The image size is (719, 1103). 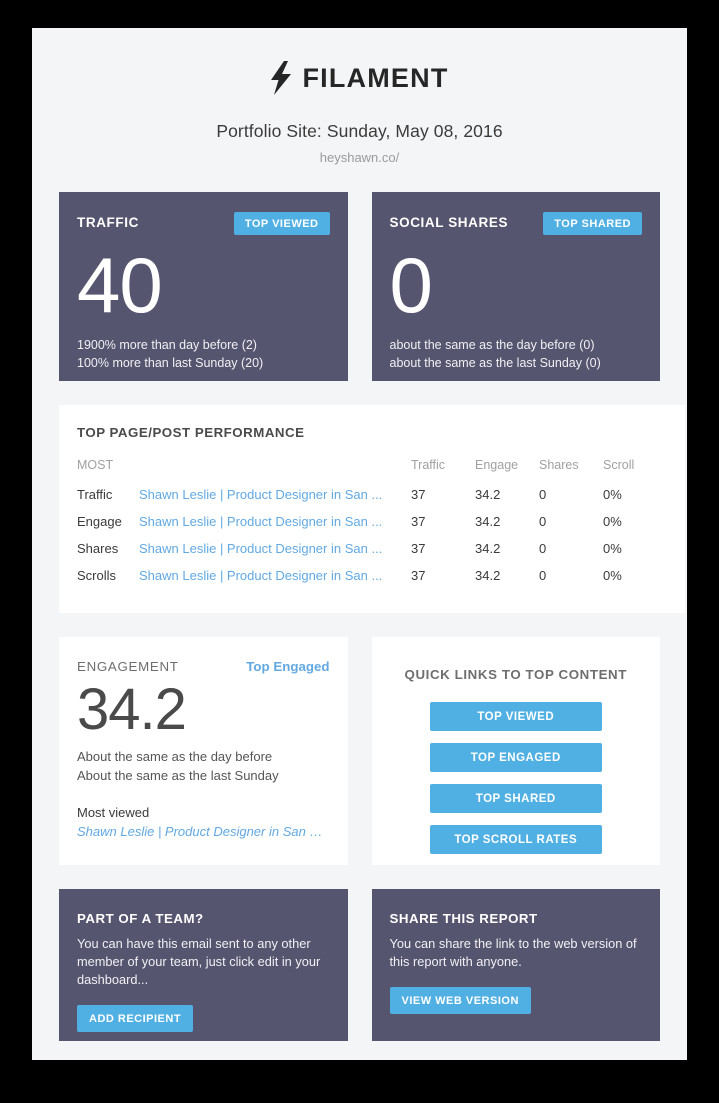 I want to click on quick-link-top-engaged: TOP ENGAGED, so click(x=515, y=757).